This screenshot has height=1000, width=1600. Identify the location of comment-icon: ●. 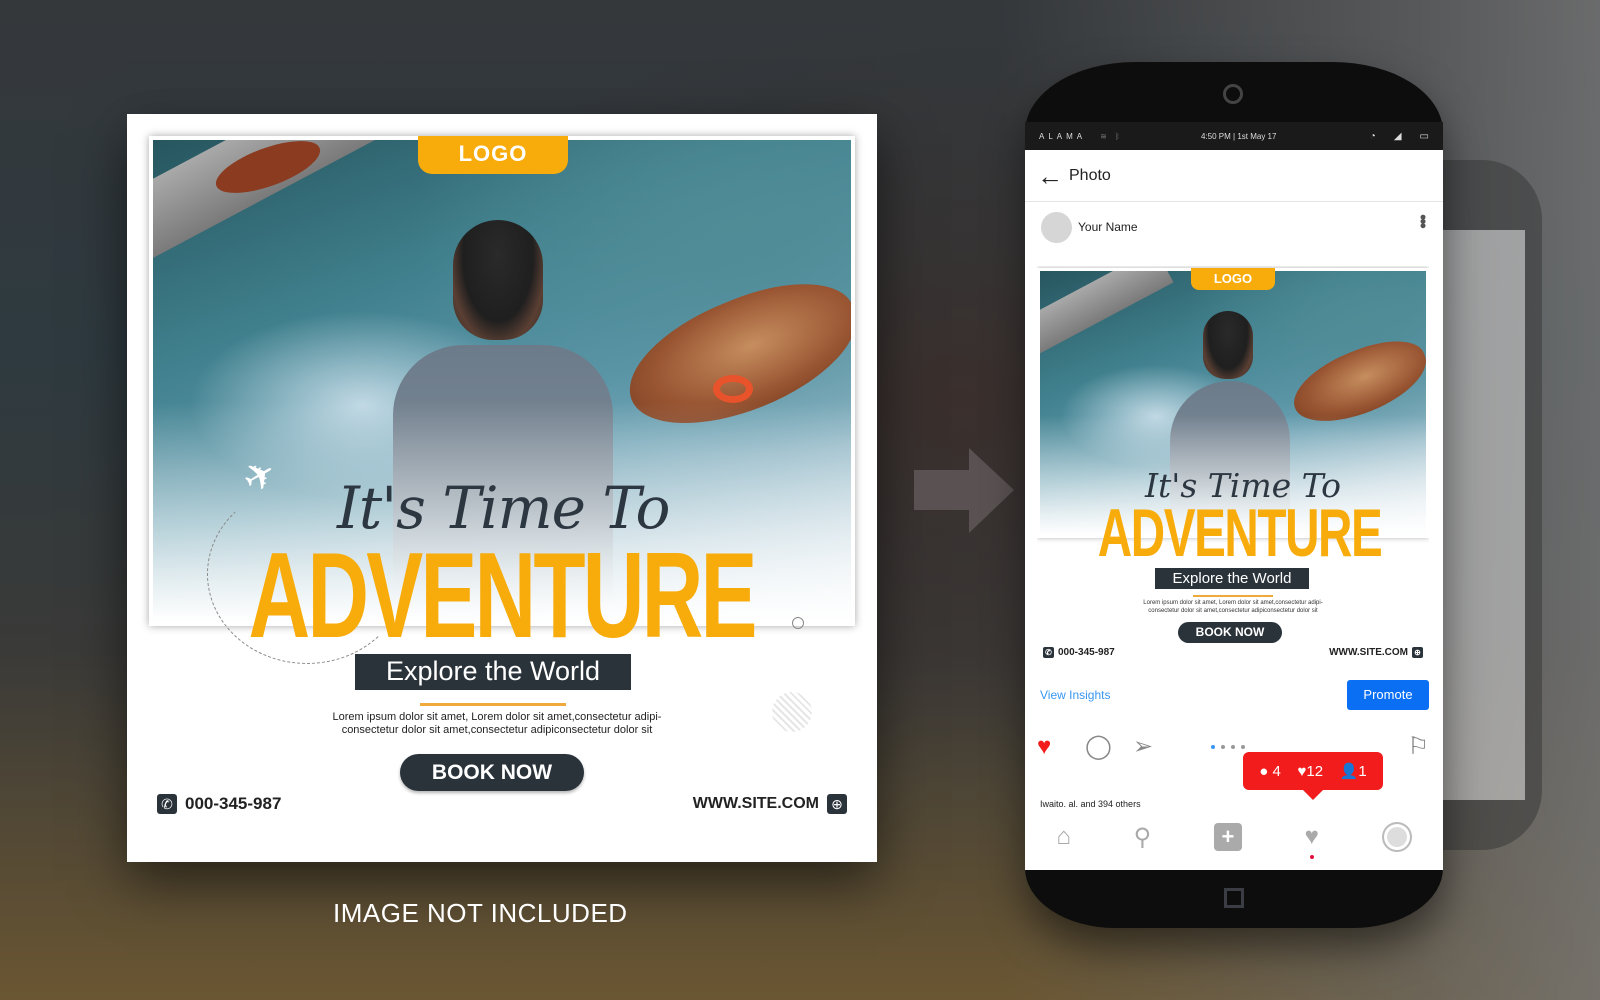
(1264, 771).